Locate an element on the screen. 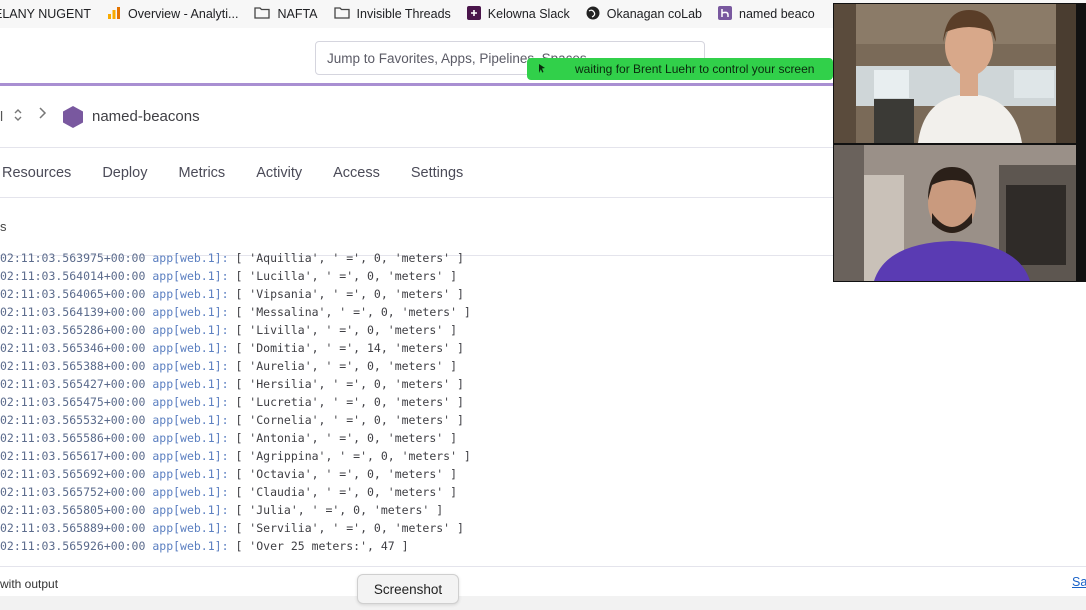 This screenshot has width=1086, height=610. tab-access: Access is located at coordinates (356, 173).